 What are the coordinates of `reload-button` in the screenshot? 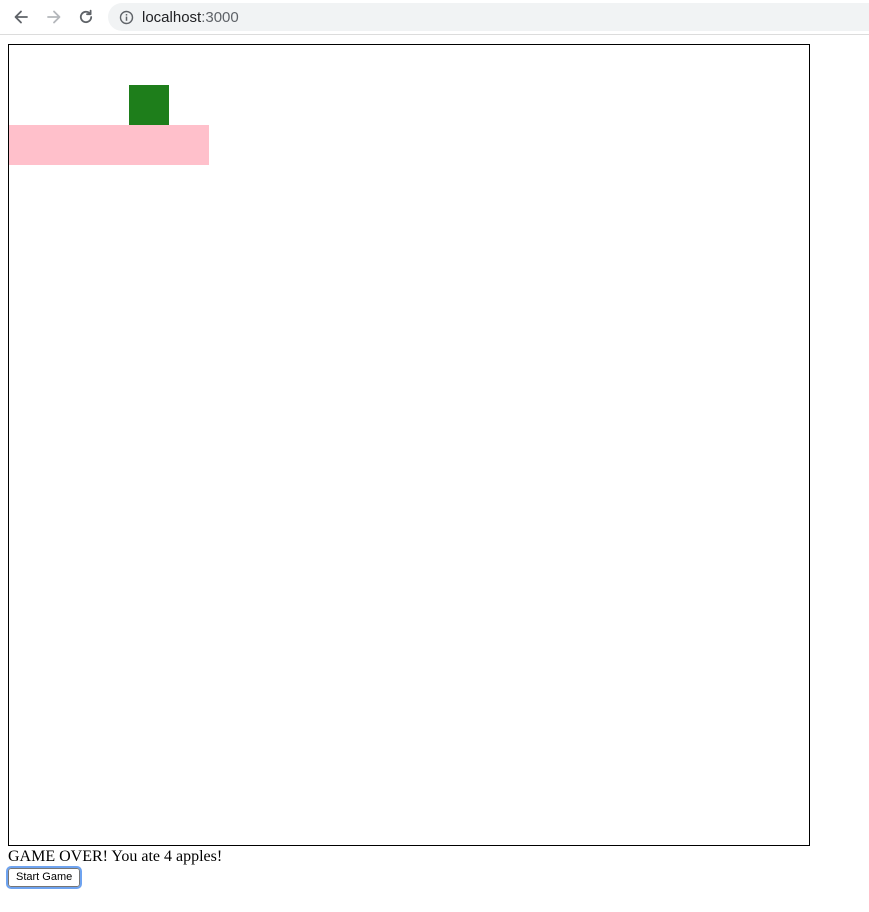 It's located at (86, 17).